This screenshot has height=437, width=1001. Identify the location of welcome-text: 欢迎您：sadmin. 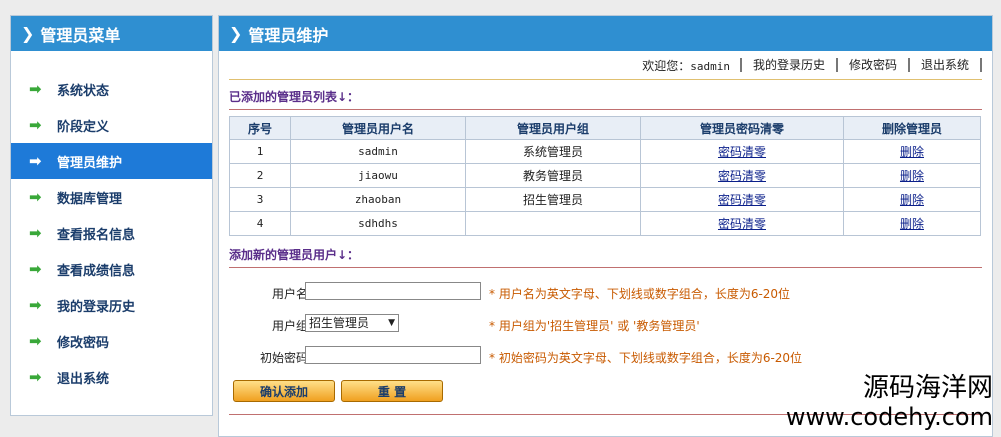
(686, 65).